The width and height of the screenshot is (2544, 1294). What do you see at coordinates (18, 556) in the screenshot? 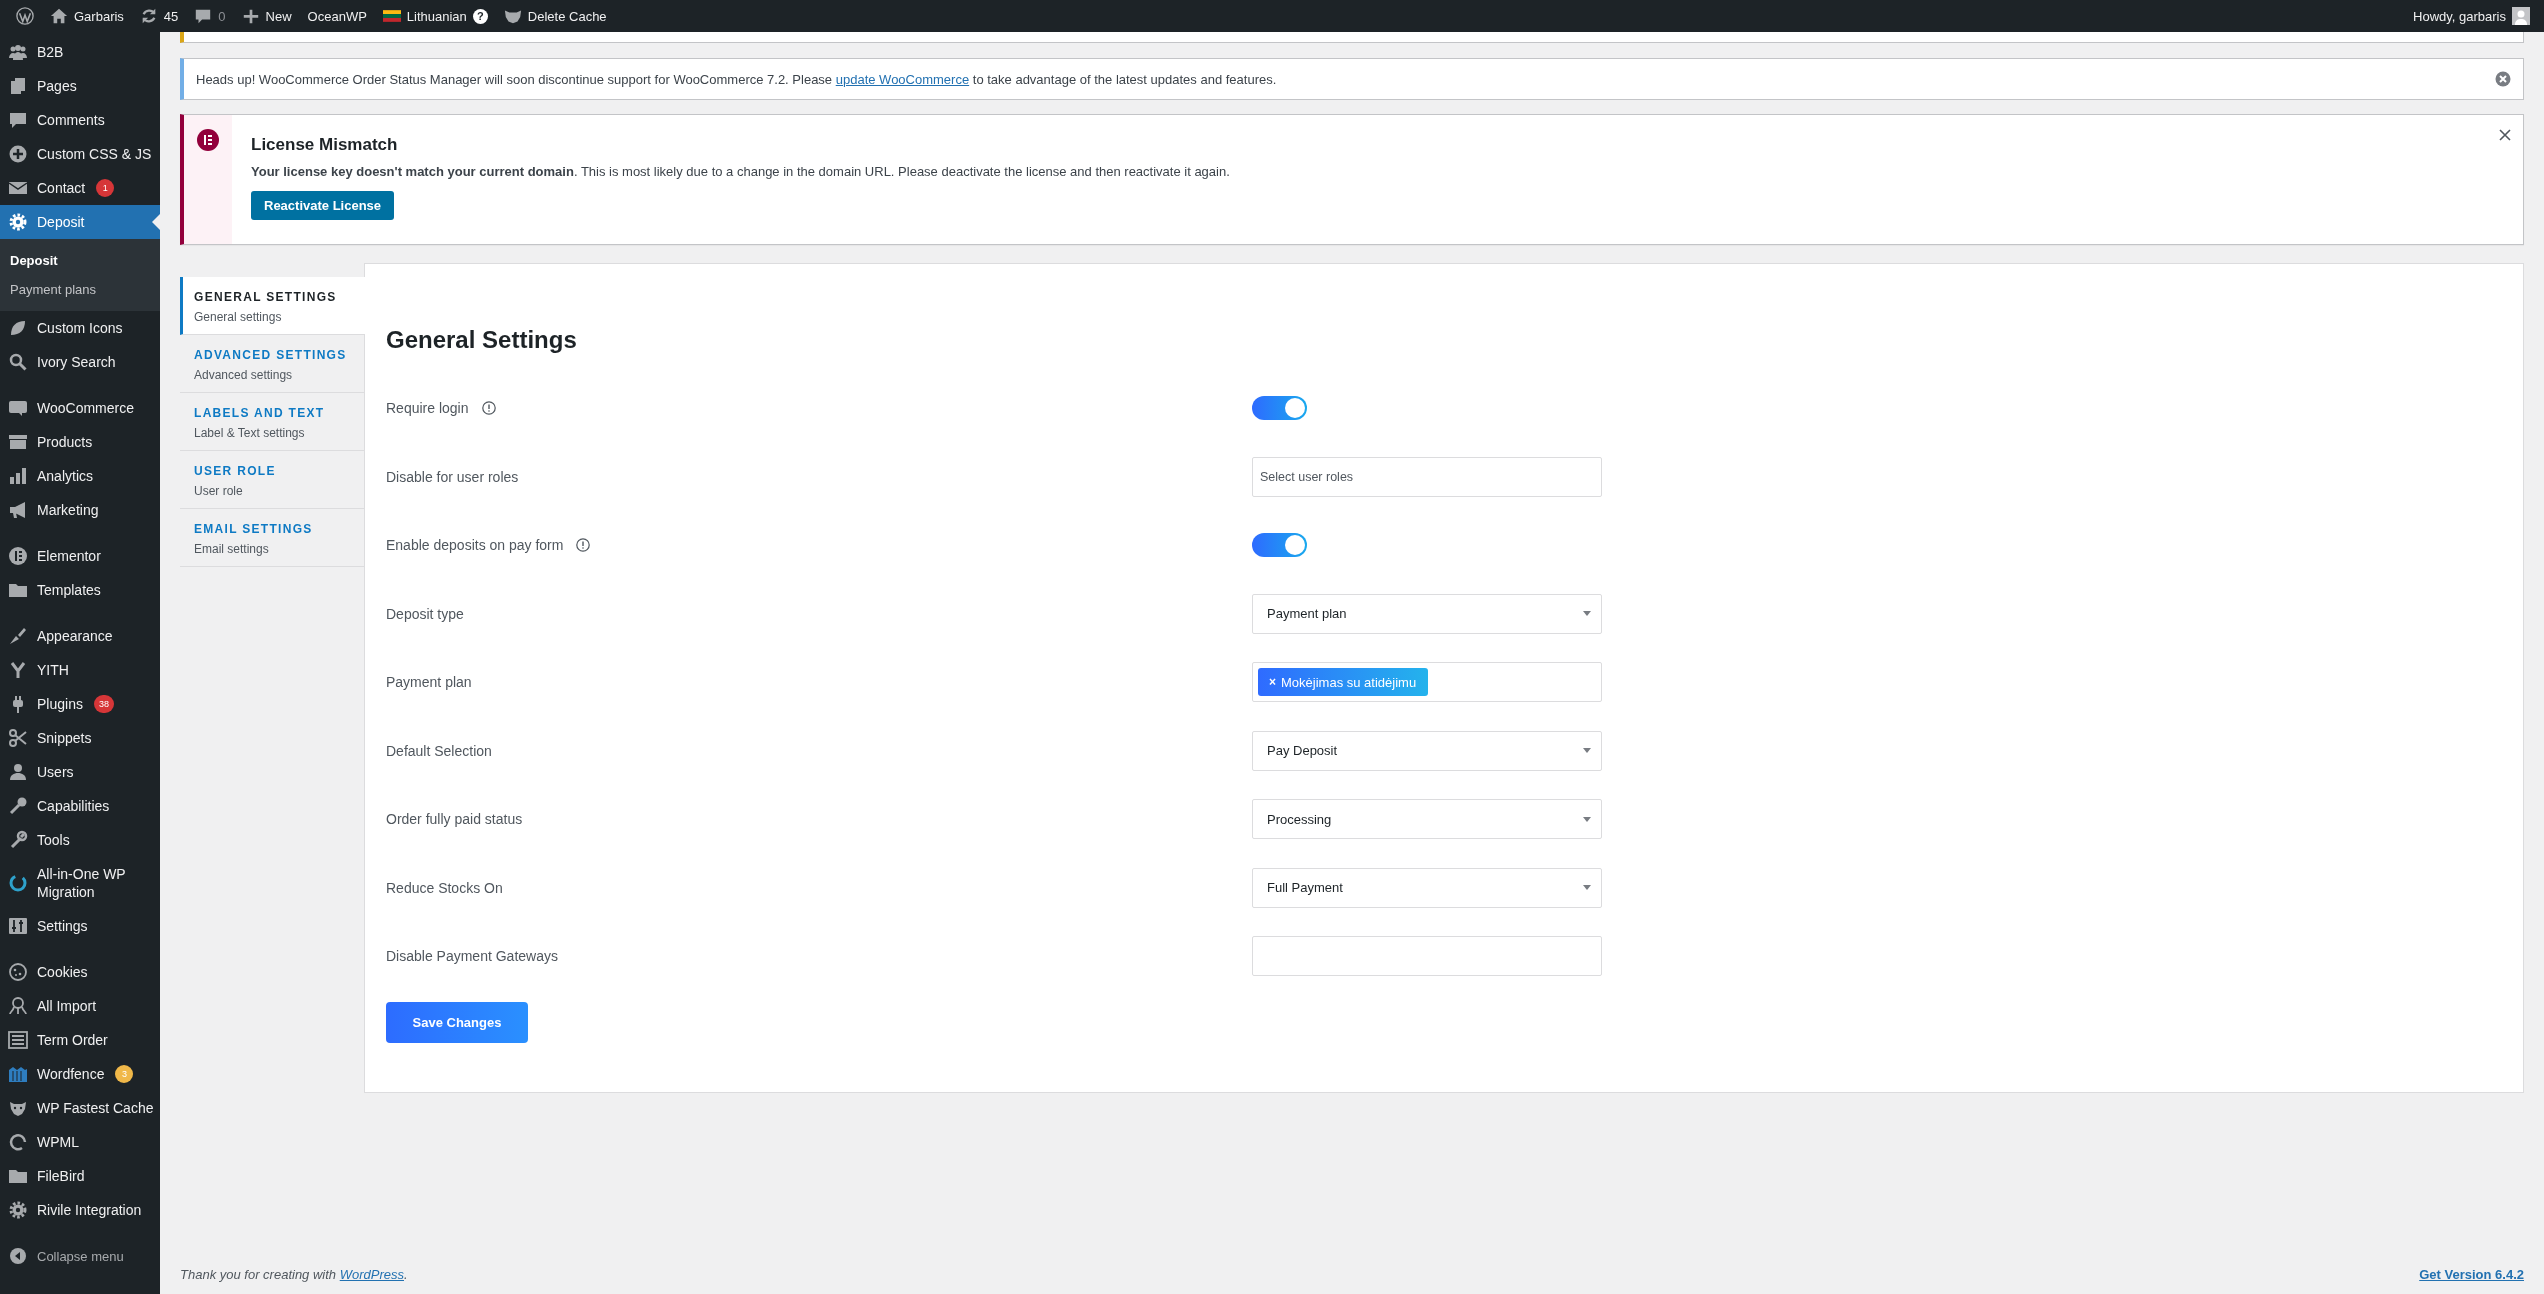
I see `letter-e-circle-icon` at bounding box center [18, 556].